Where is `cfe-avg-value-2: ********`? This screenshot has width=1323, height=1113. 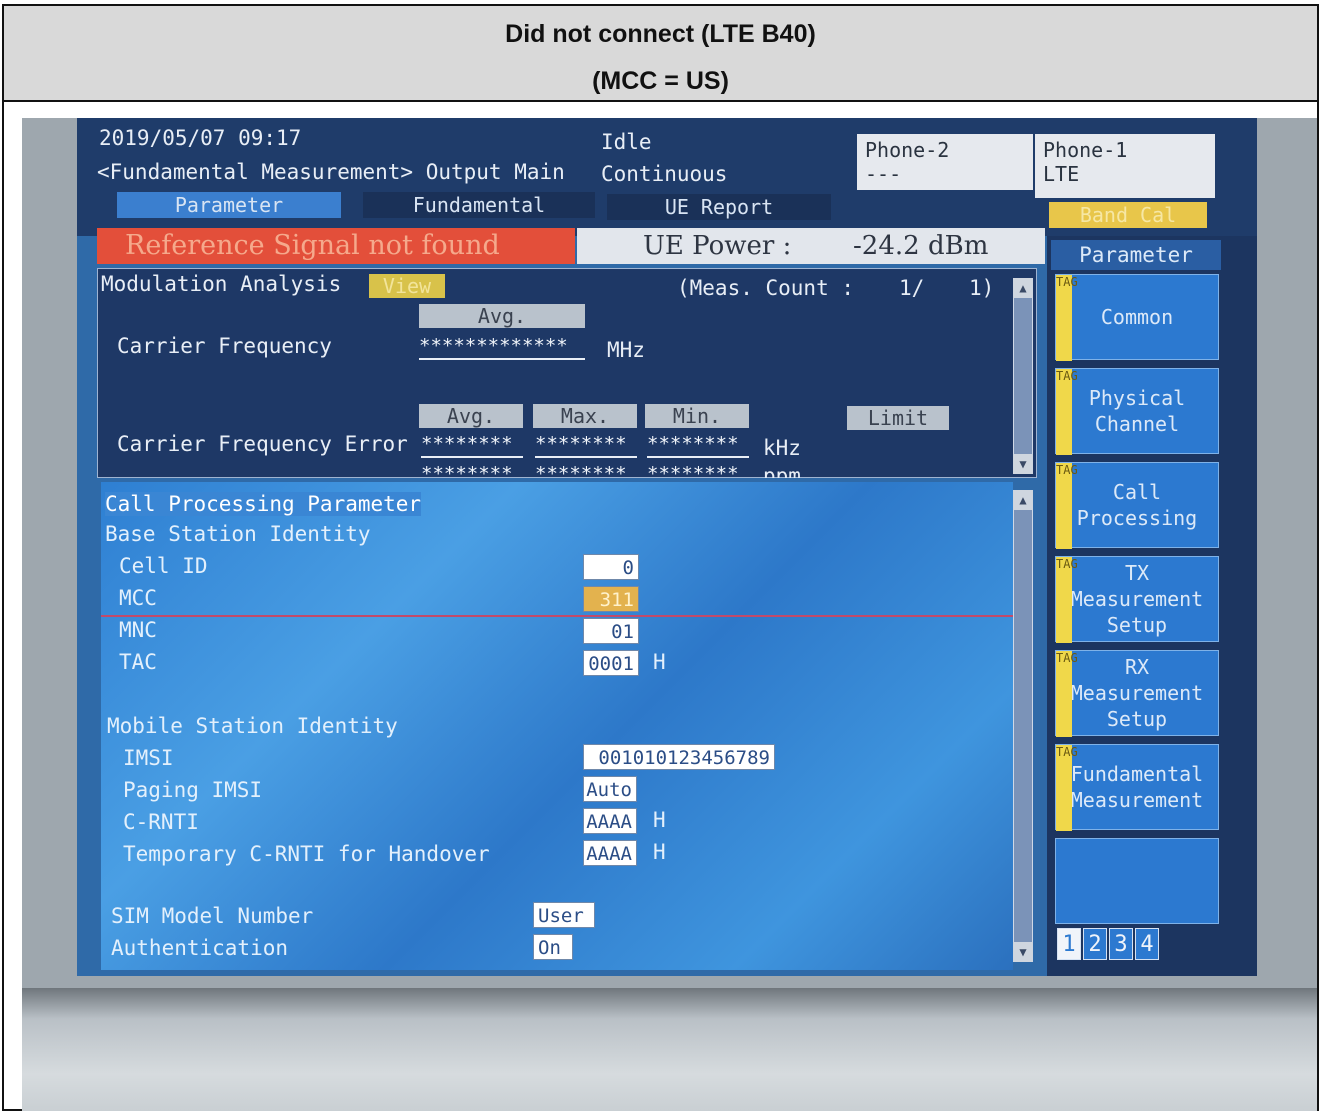
cfe-avg-value-2: ******** is located at coordinates (467, 470).